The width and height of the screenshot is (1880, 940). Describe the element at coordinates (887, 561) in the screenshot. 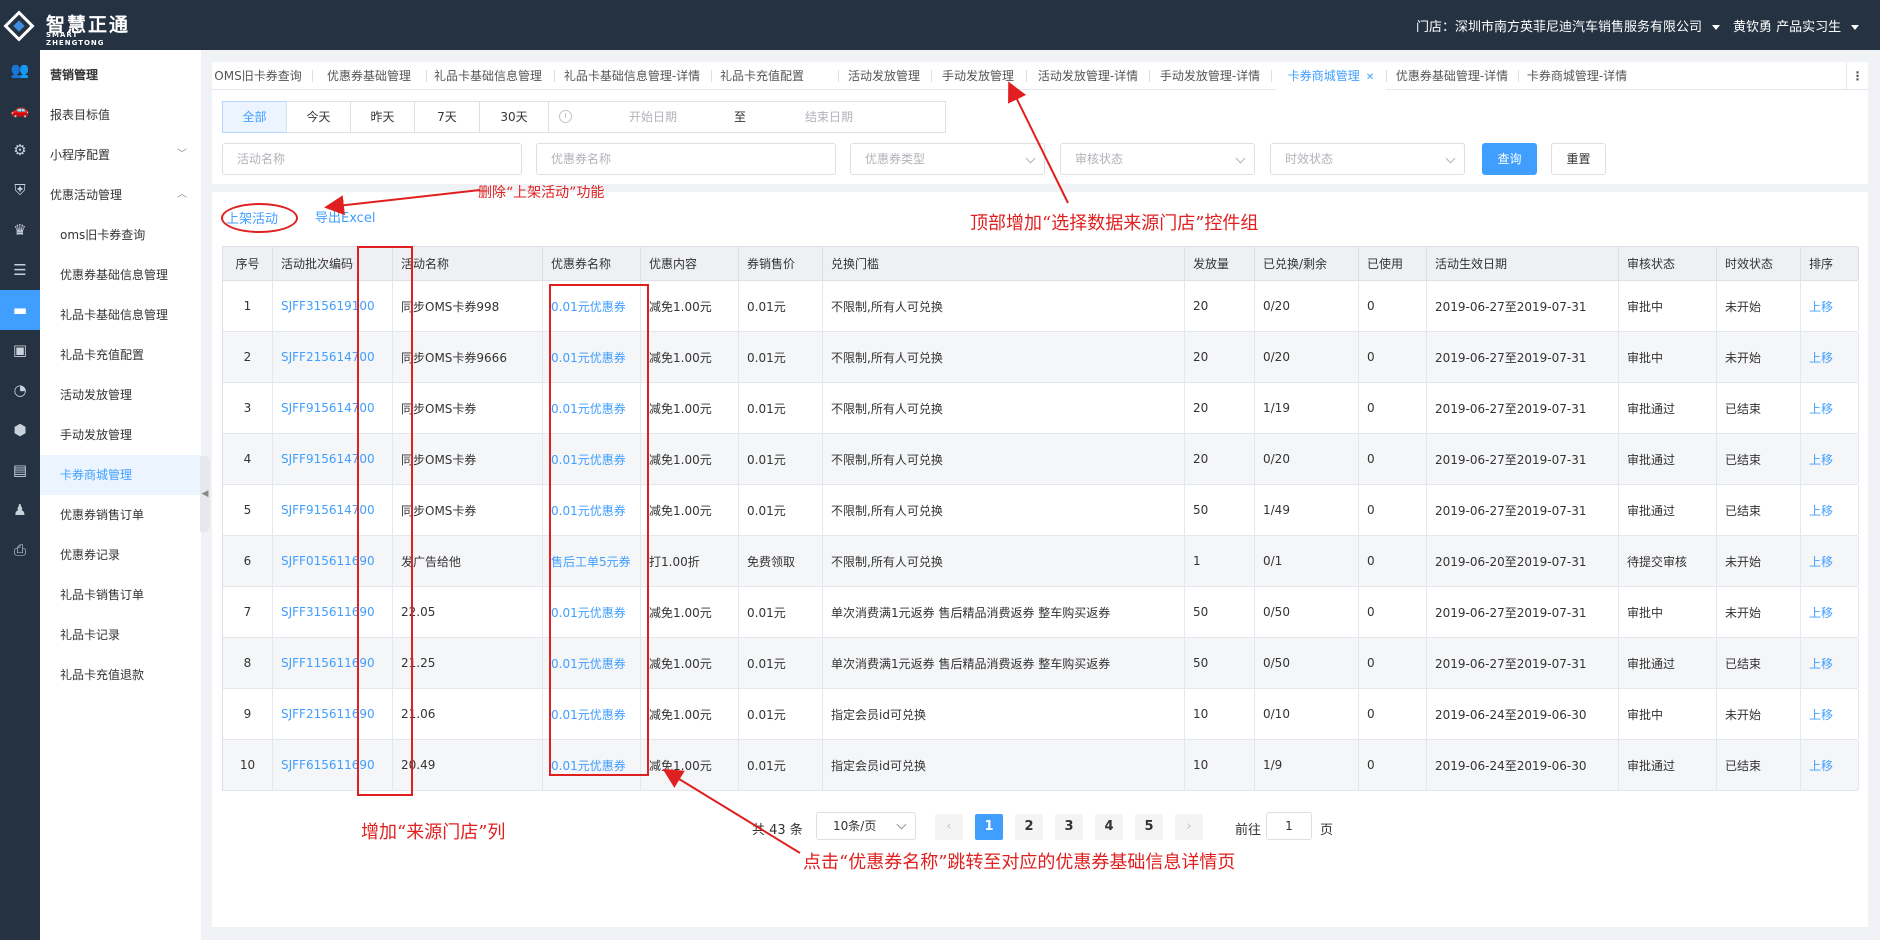

I see `redeem-threshold-text: 不限制,所有人可兑换` at that location.